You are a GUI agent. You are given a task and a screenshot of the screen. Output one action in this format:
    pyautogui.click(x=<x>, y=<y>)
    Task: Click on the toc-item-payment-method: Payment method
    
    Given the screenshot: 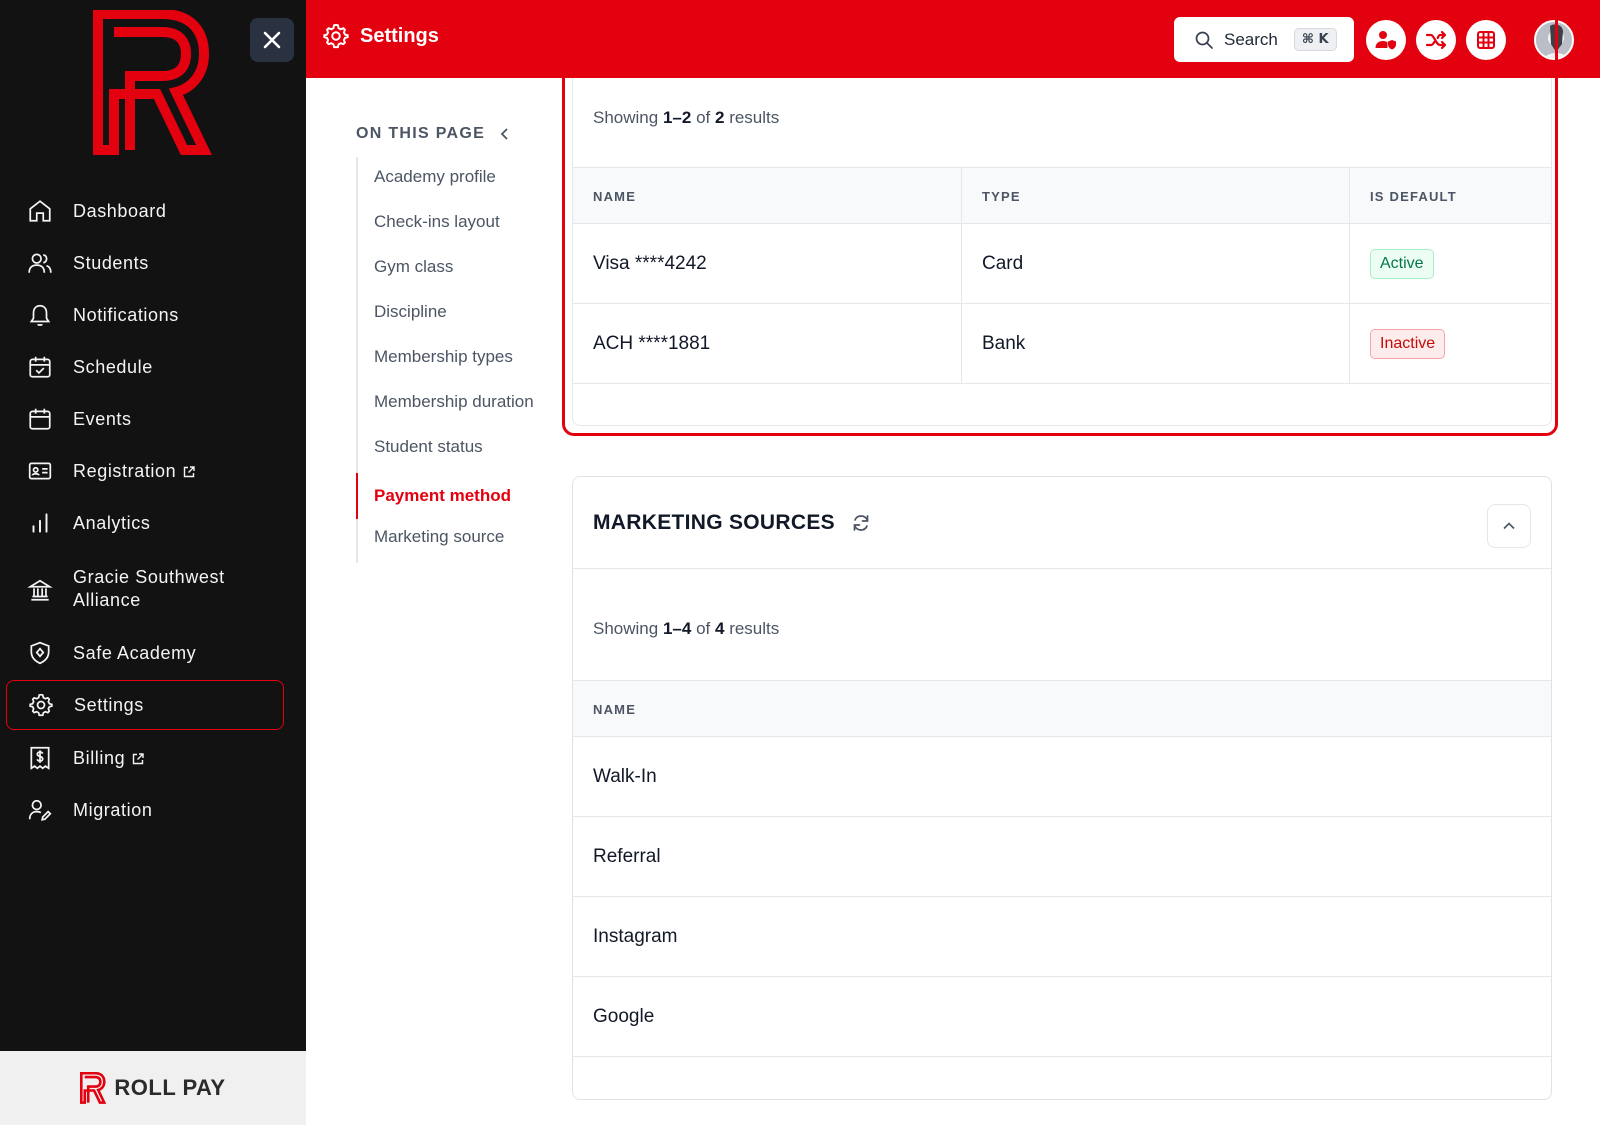 What is the action you would take?
    pyautogui.click(x=433, y=496)
    